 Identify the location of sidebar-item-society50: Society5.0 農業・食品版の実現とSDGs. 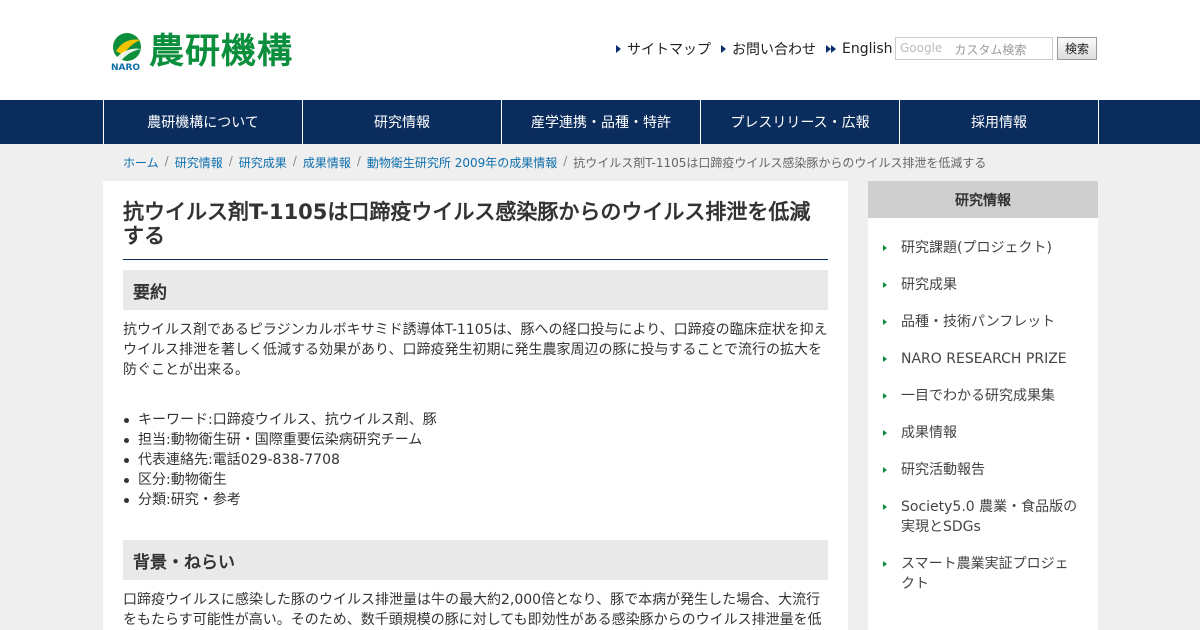
(983, 517).